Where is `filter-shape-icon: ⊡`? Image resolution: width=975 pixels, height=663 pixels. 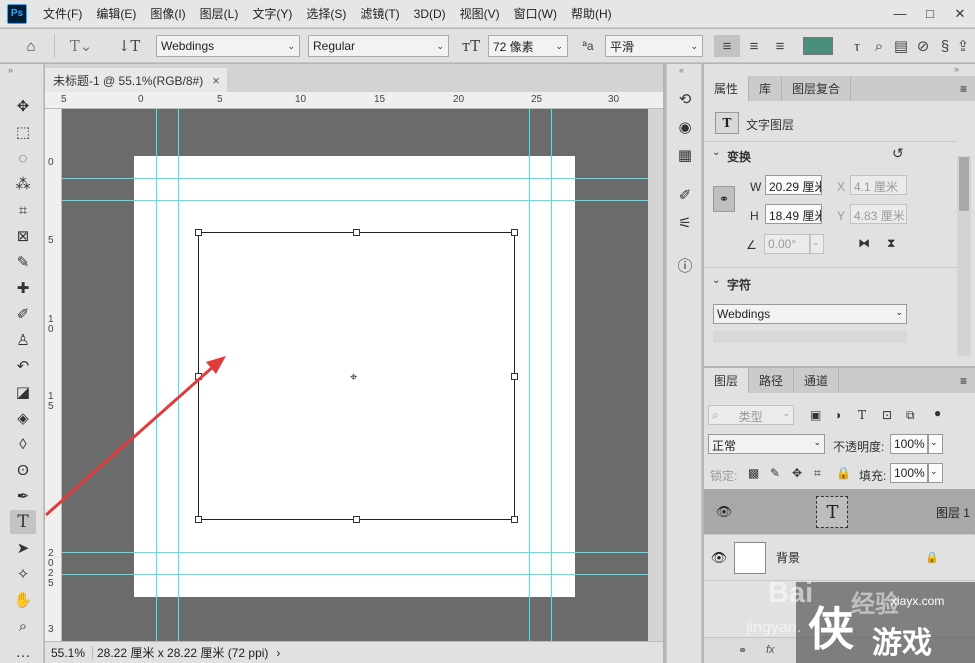
filter-shape-icon: ⊡ is located at coordinates (887, 415).